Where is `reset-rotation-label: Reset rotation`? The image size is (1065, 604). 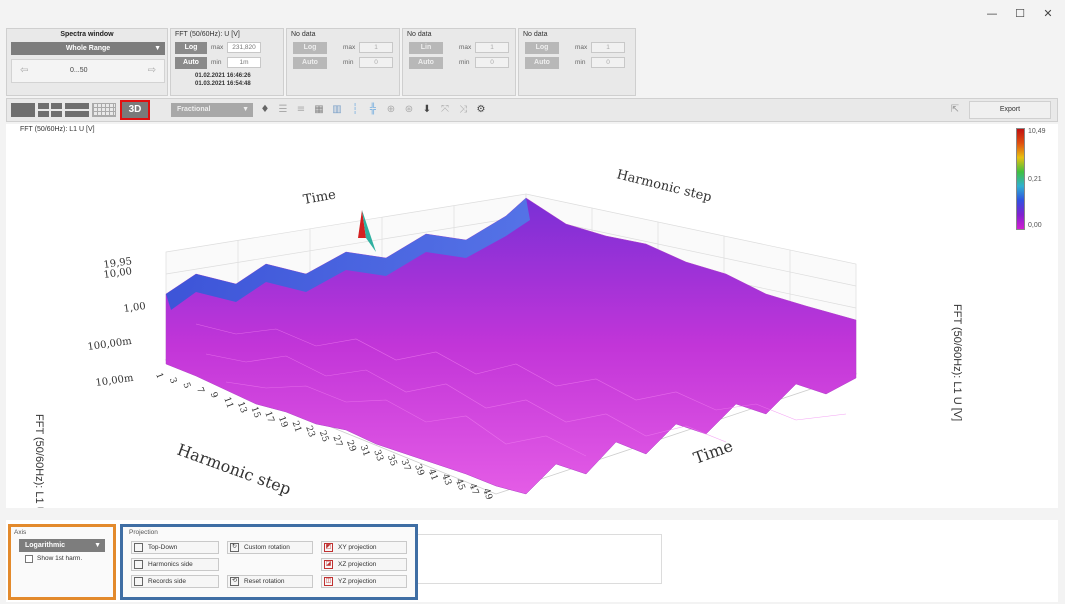 reset-rotation-label: Reset rotation is located at coordinates (264, 581).